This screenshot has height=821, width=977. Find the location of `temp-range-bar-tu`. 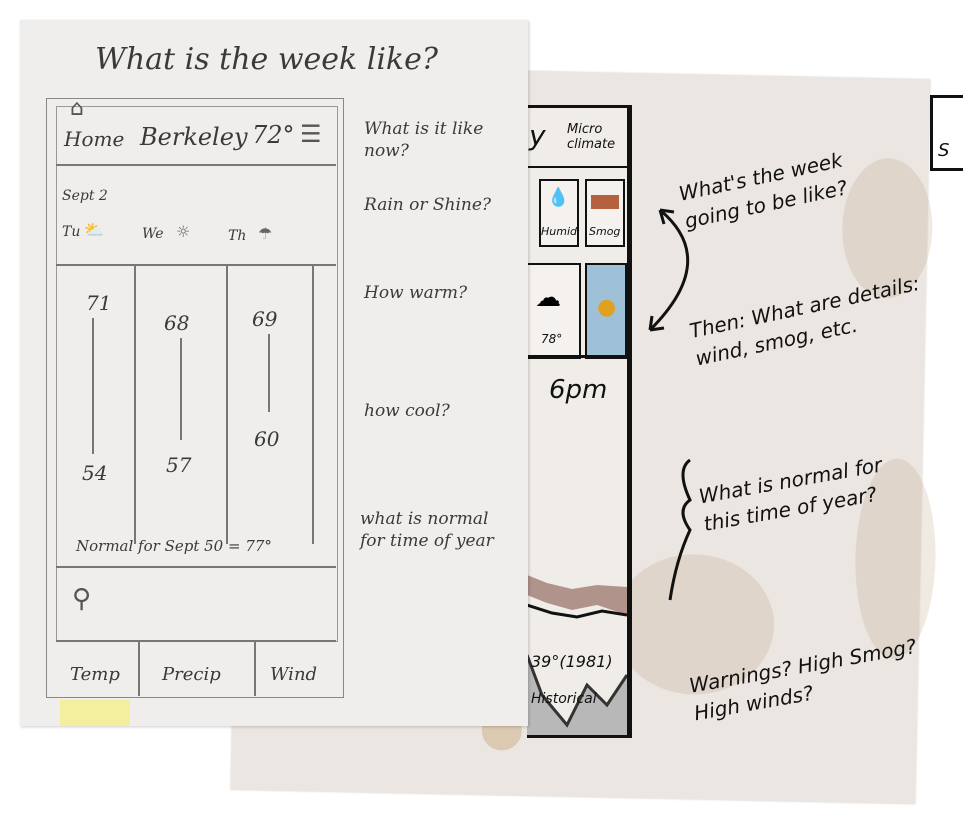

temp-range-bar-tu is located at coordinates (93, 386).